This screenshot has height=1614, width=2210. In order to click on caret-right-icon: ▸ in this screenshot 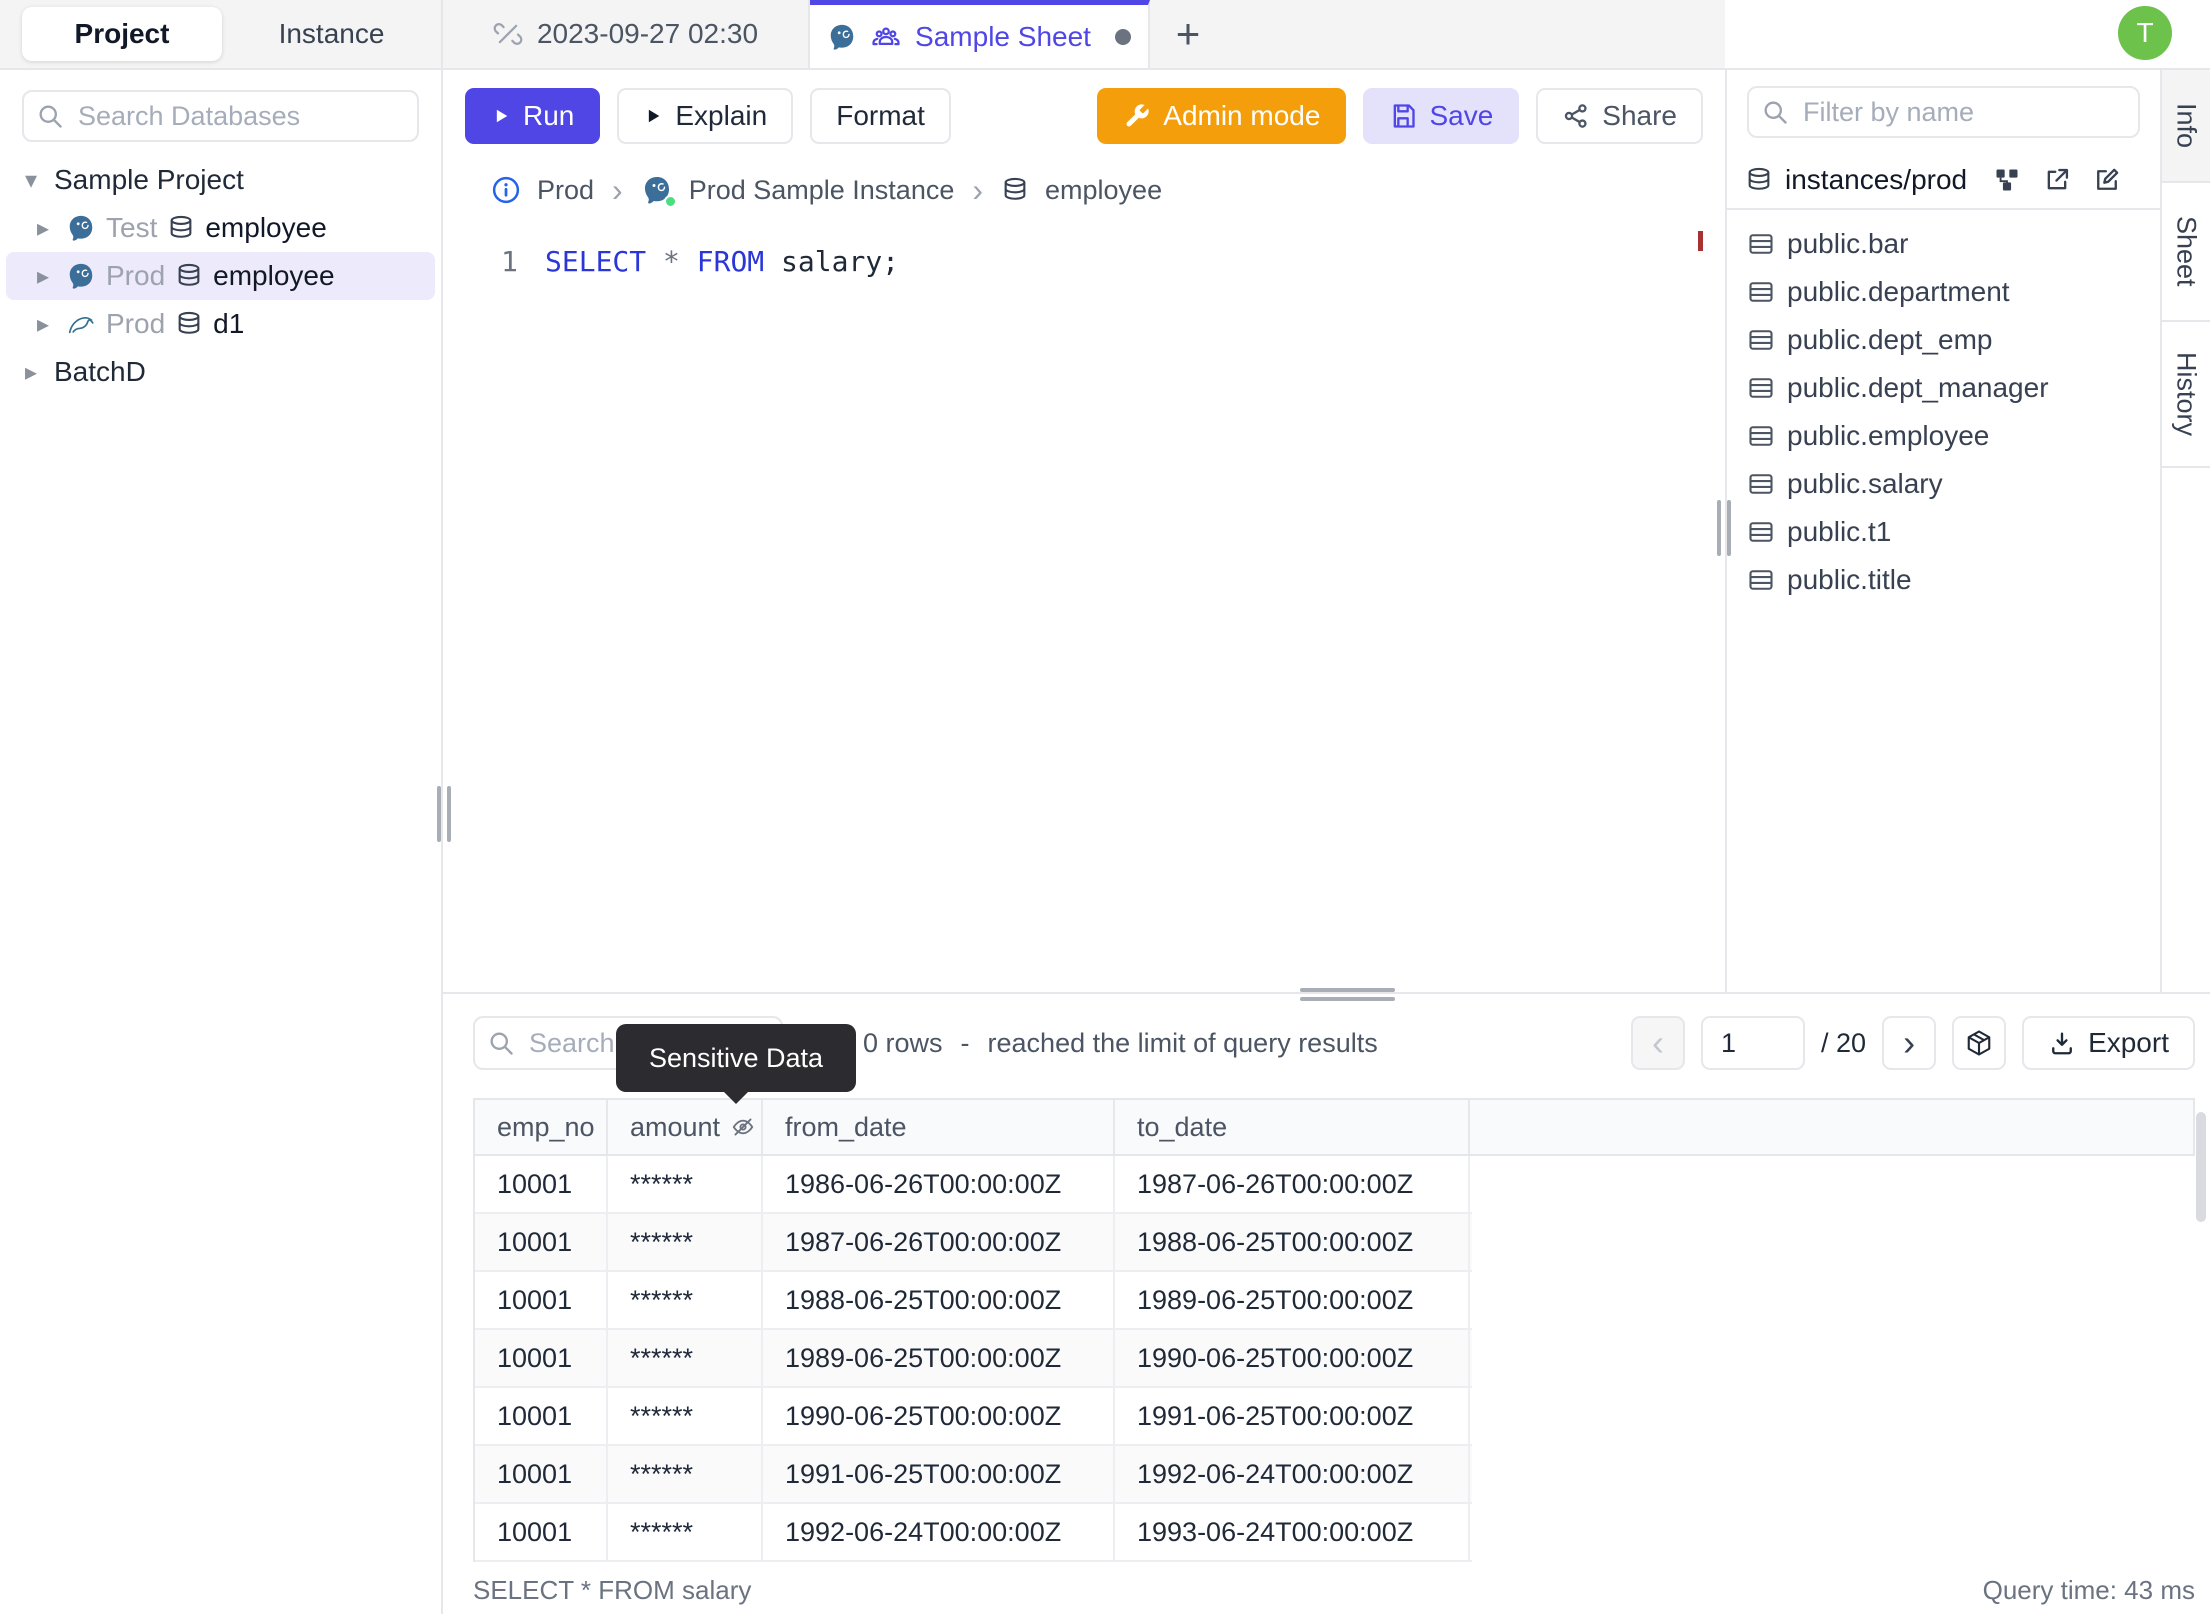, I will do `click(43, 276)`.